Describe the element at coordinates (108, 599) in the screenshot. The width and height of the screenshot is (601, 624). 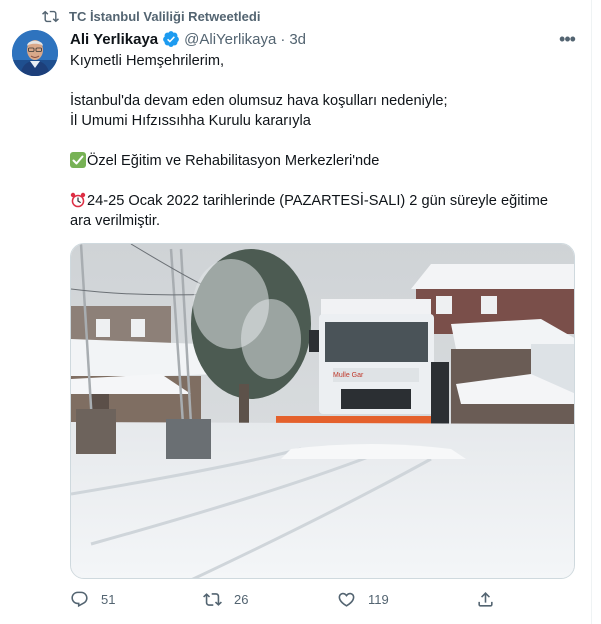
I see `reply-count: 51` at that location.